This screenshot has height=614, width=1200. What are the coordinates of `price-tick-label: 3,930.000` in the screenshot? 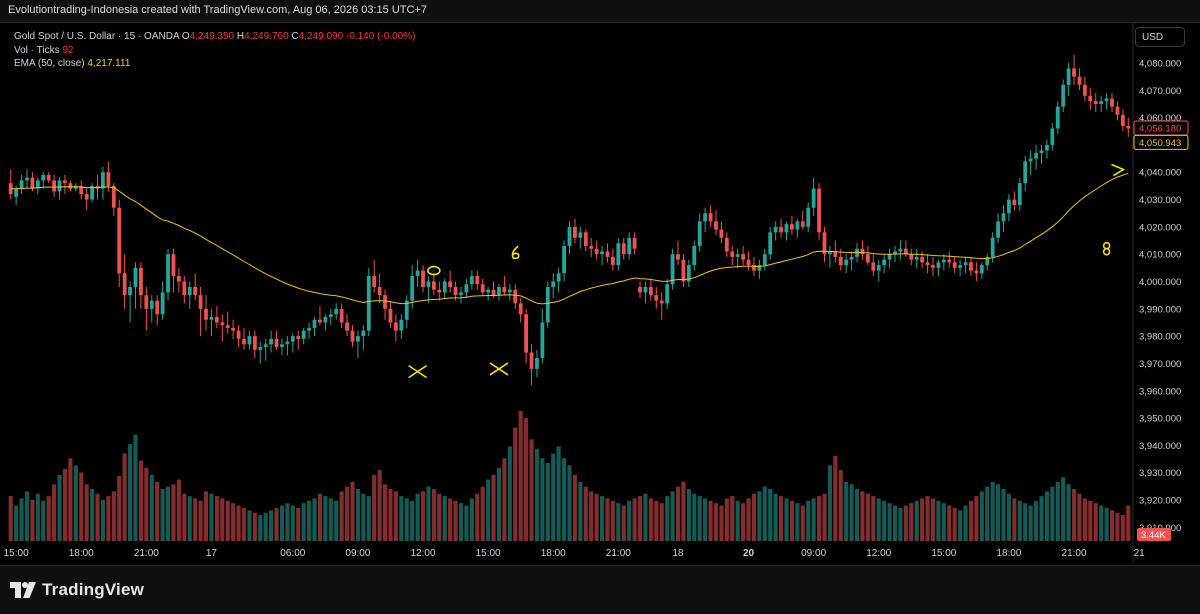 It's located at (1160, 473).